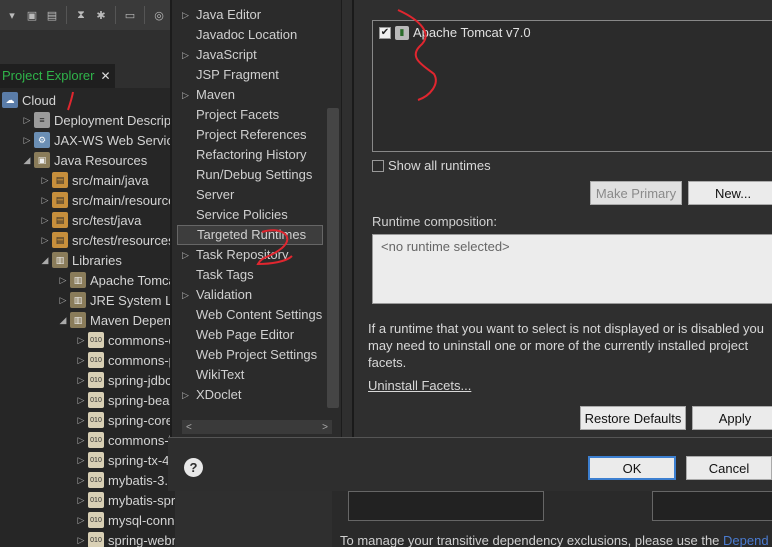  Describe the element at coordinates (93, 180) in the screenshot. I see `tree-item: ▷ ▤ src/main/java` at that location.